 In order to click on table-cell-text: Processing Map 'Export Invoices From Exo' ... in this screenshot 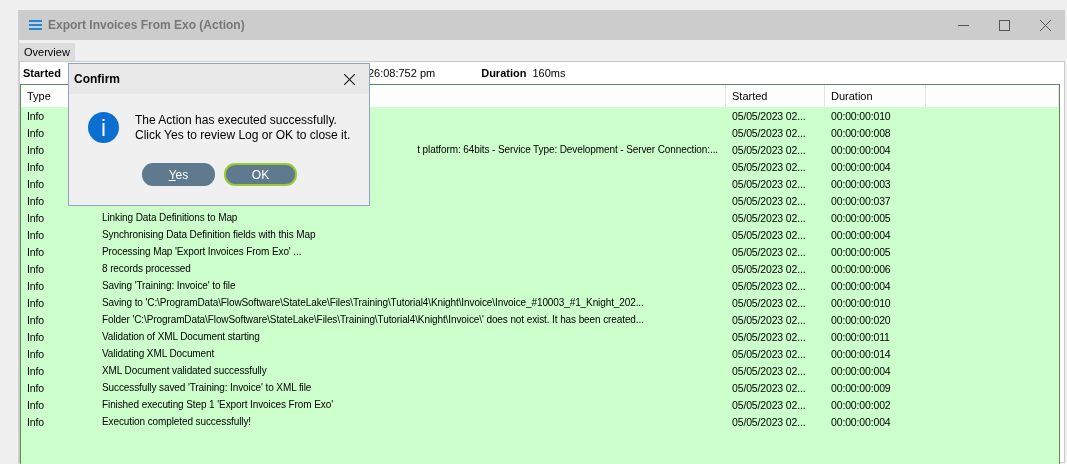, I will do `click(201, 251)`.